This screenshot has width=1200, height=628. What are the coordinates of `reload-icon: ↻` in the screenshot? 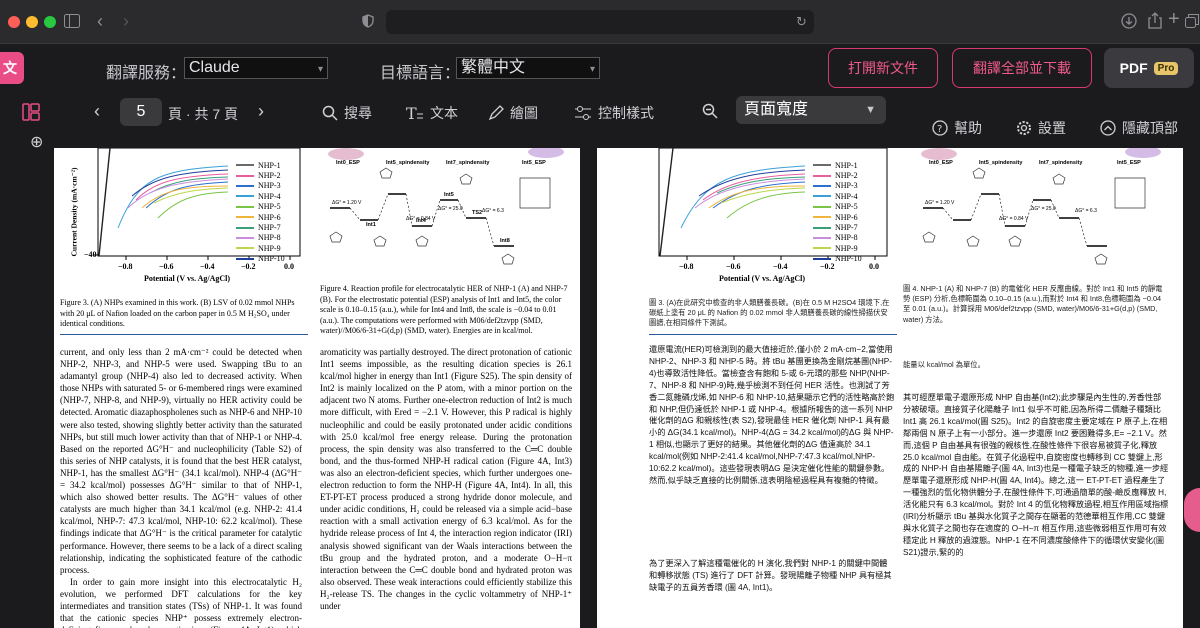 It's located at (801, 22).